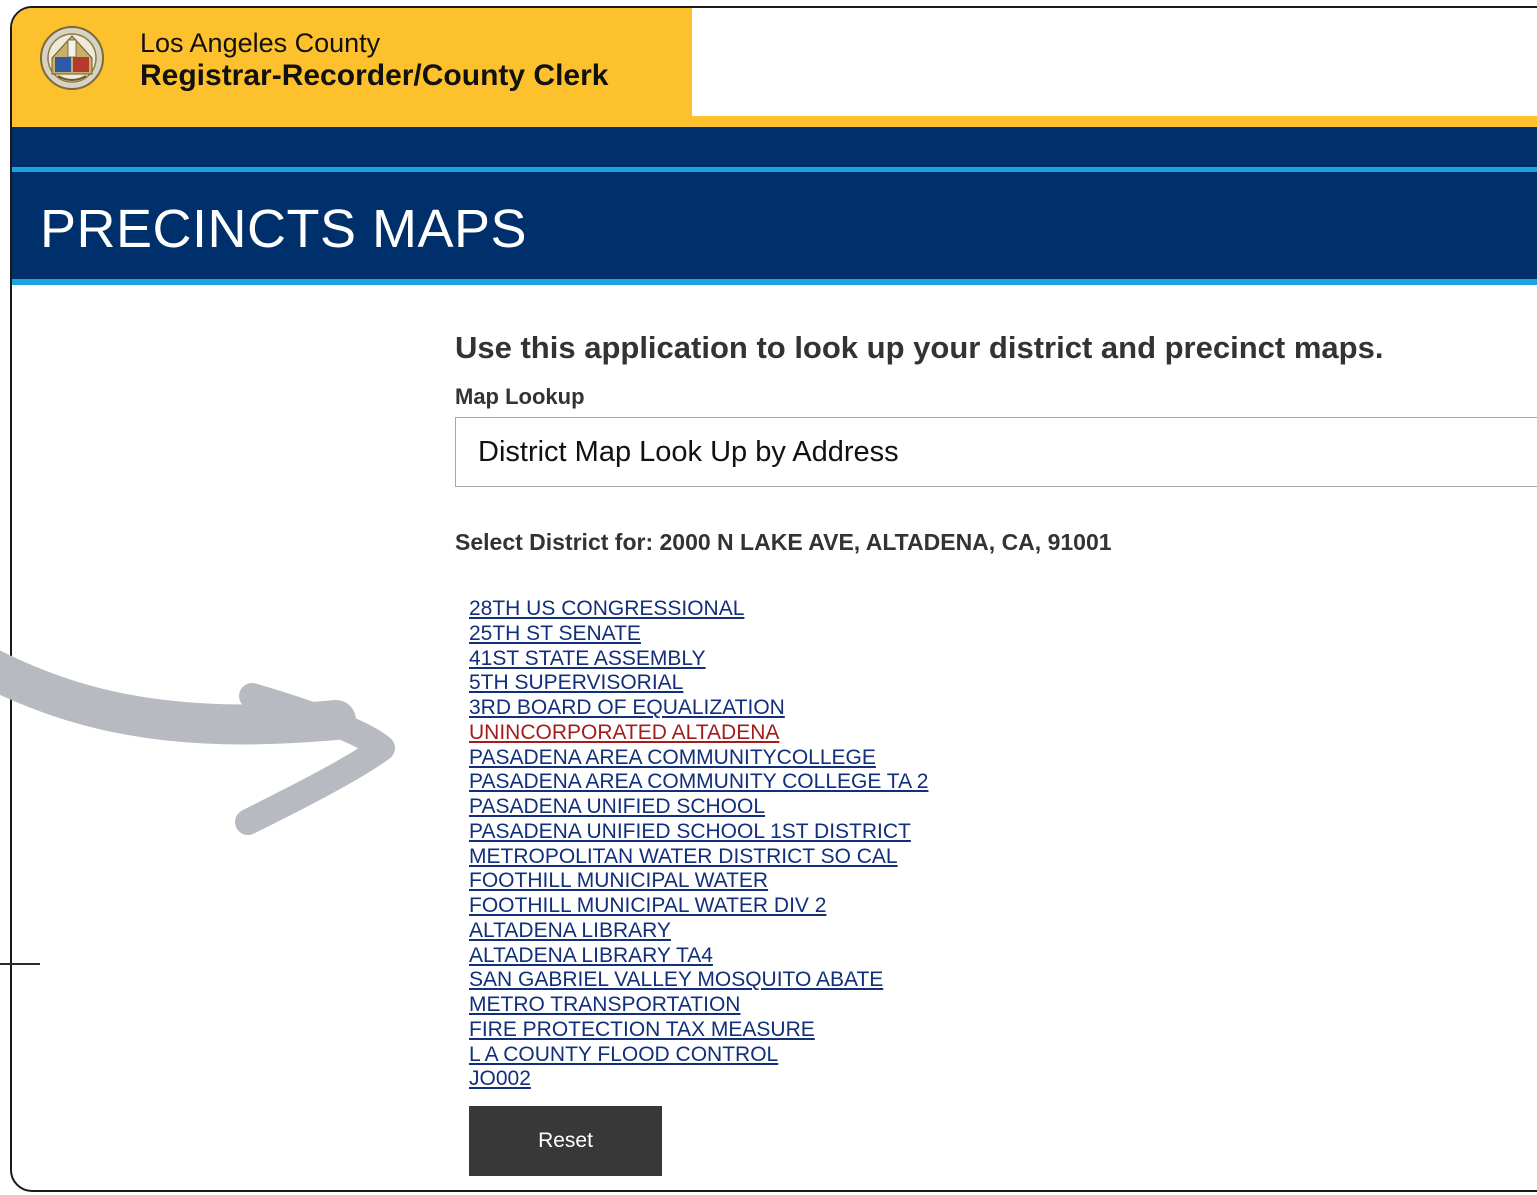  What do you see at coordinates (690, 831) in the screenshot?
I see `district-link: PASADENA UNIFIED SCHOOL 1ST DISTRICT` at bounding box center [690, 831].